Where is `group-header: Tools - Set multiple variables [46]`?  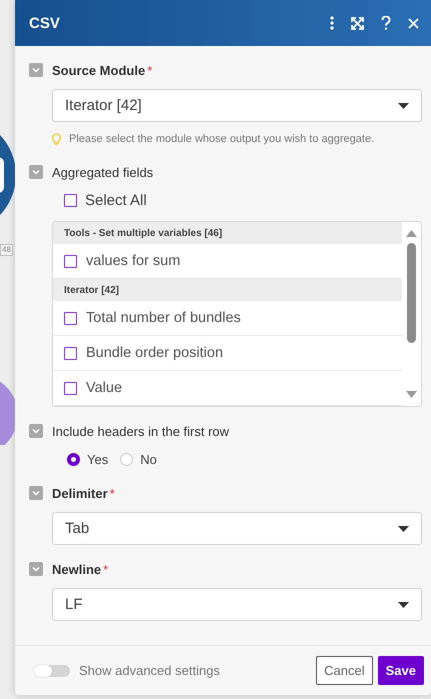
group-header: Tools - Set multiple variables [46] is located at coordinates (227, 233).